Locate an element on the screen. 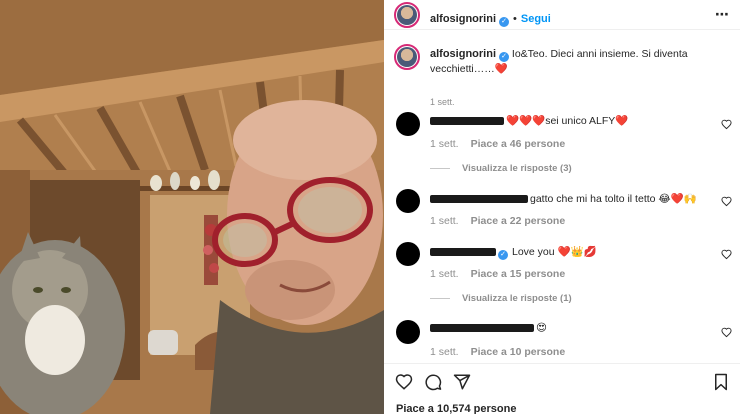 This screenshot has width=740, height=414. post-likes-count: Piace a 10,574 persone is located at coordinates (456, 408).